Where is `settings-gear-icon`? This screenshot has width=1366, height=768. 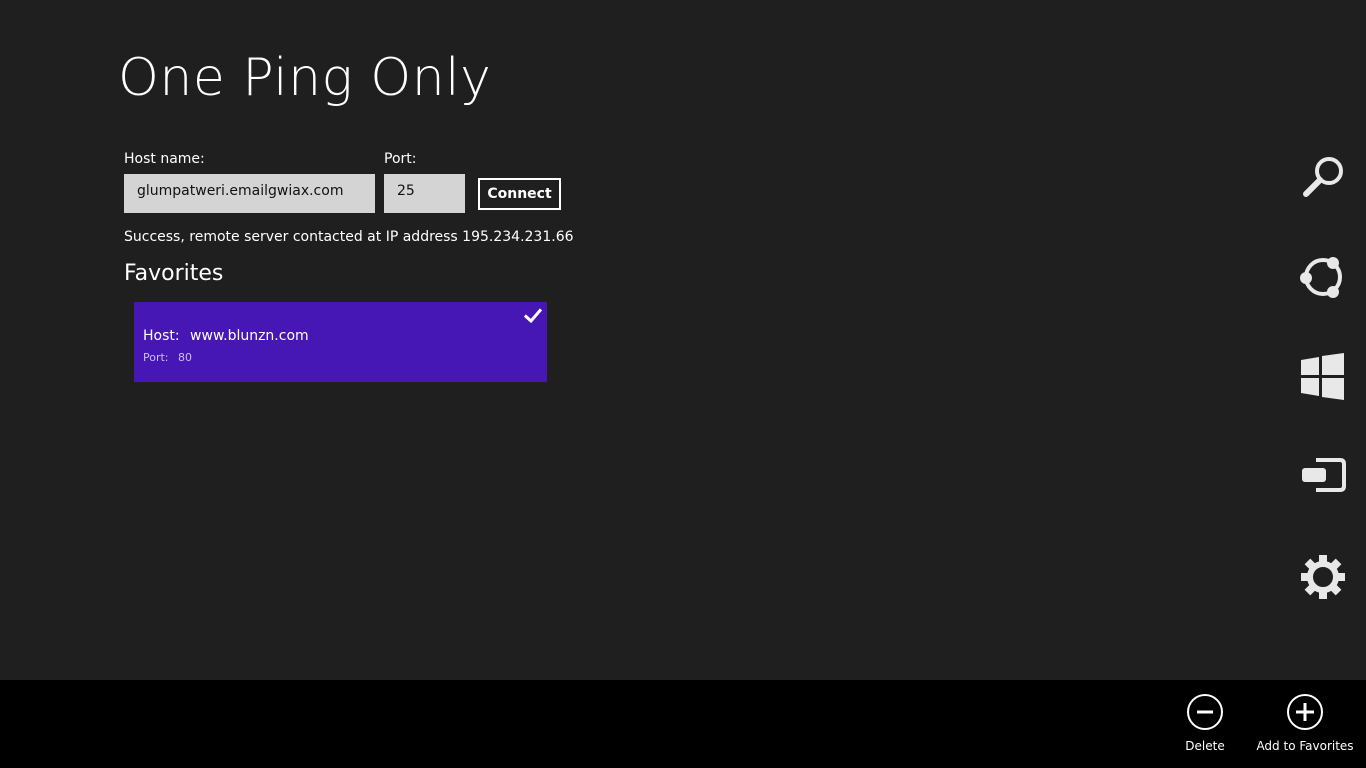 settings-gear-icon is located at coordinates (1323, 577).